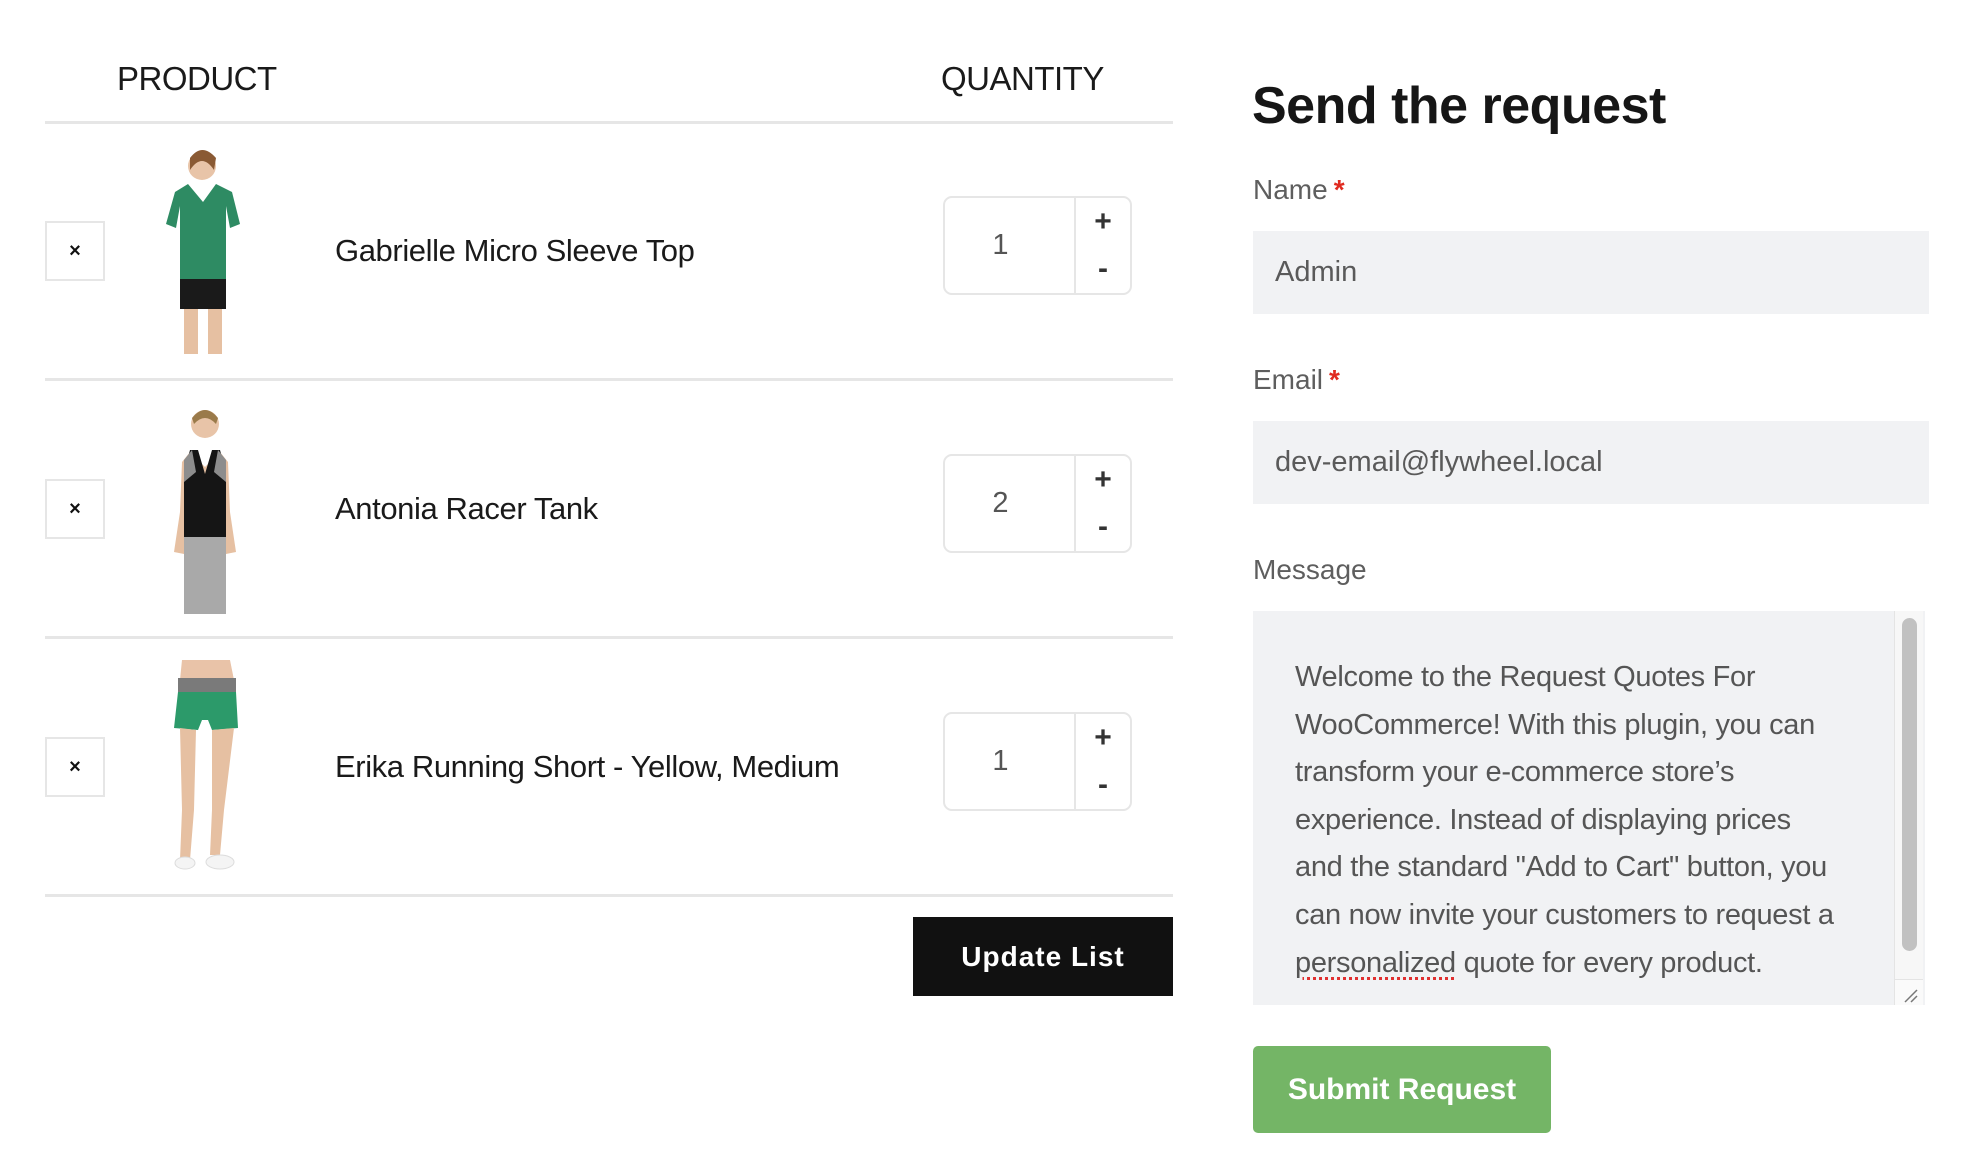 The width and height of the screenshot is (1968, 1176). I want to click on quantity-stepper: 2 + -, so click(1037, 503).